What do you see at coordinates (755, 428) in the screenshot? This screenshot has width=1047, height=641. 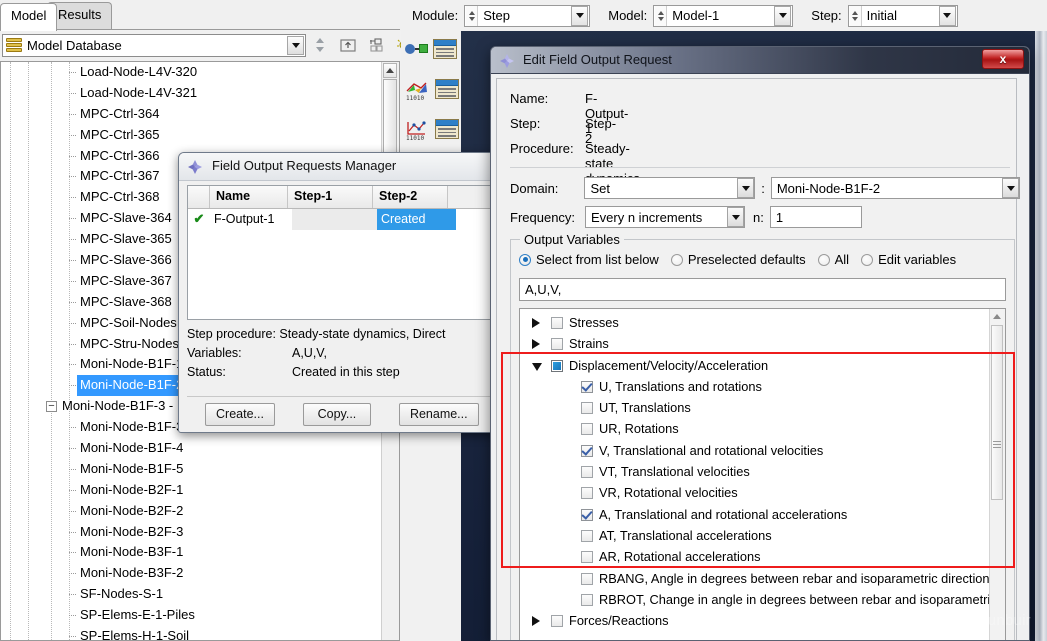 I see `variable-row-ur: UR, Rotations` at bounding box center [755, 428].